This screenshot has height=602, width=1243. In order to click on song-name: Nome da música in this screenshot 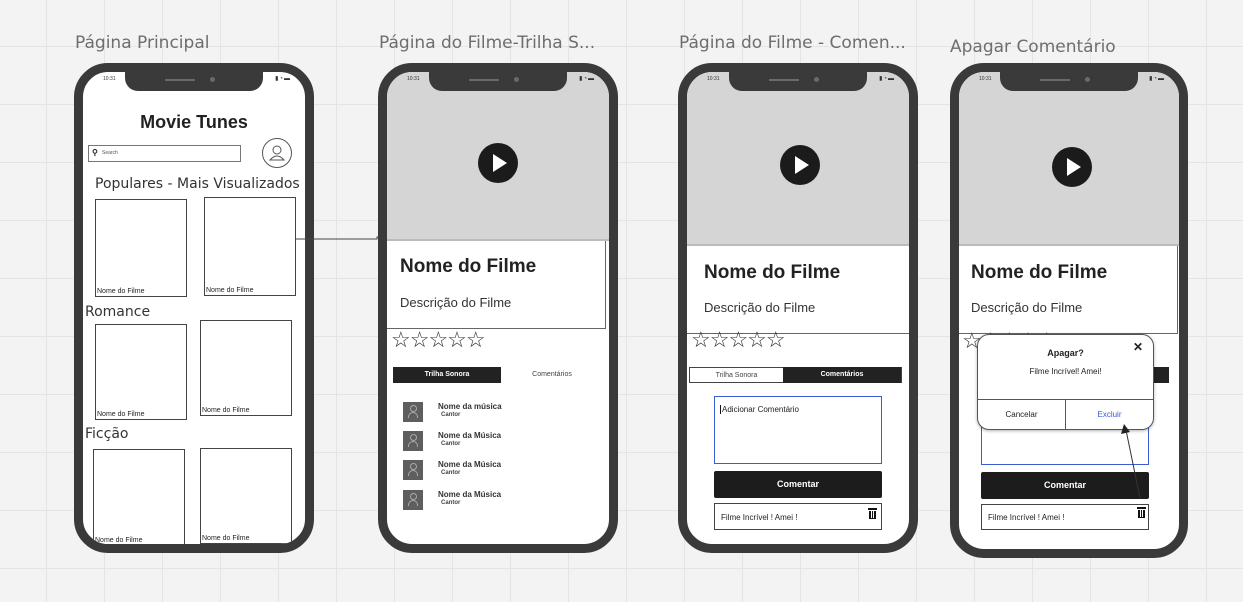, I will do `click(470, 406)`.